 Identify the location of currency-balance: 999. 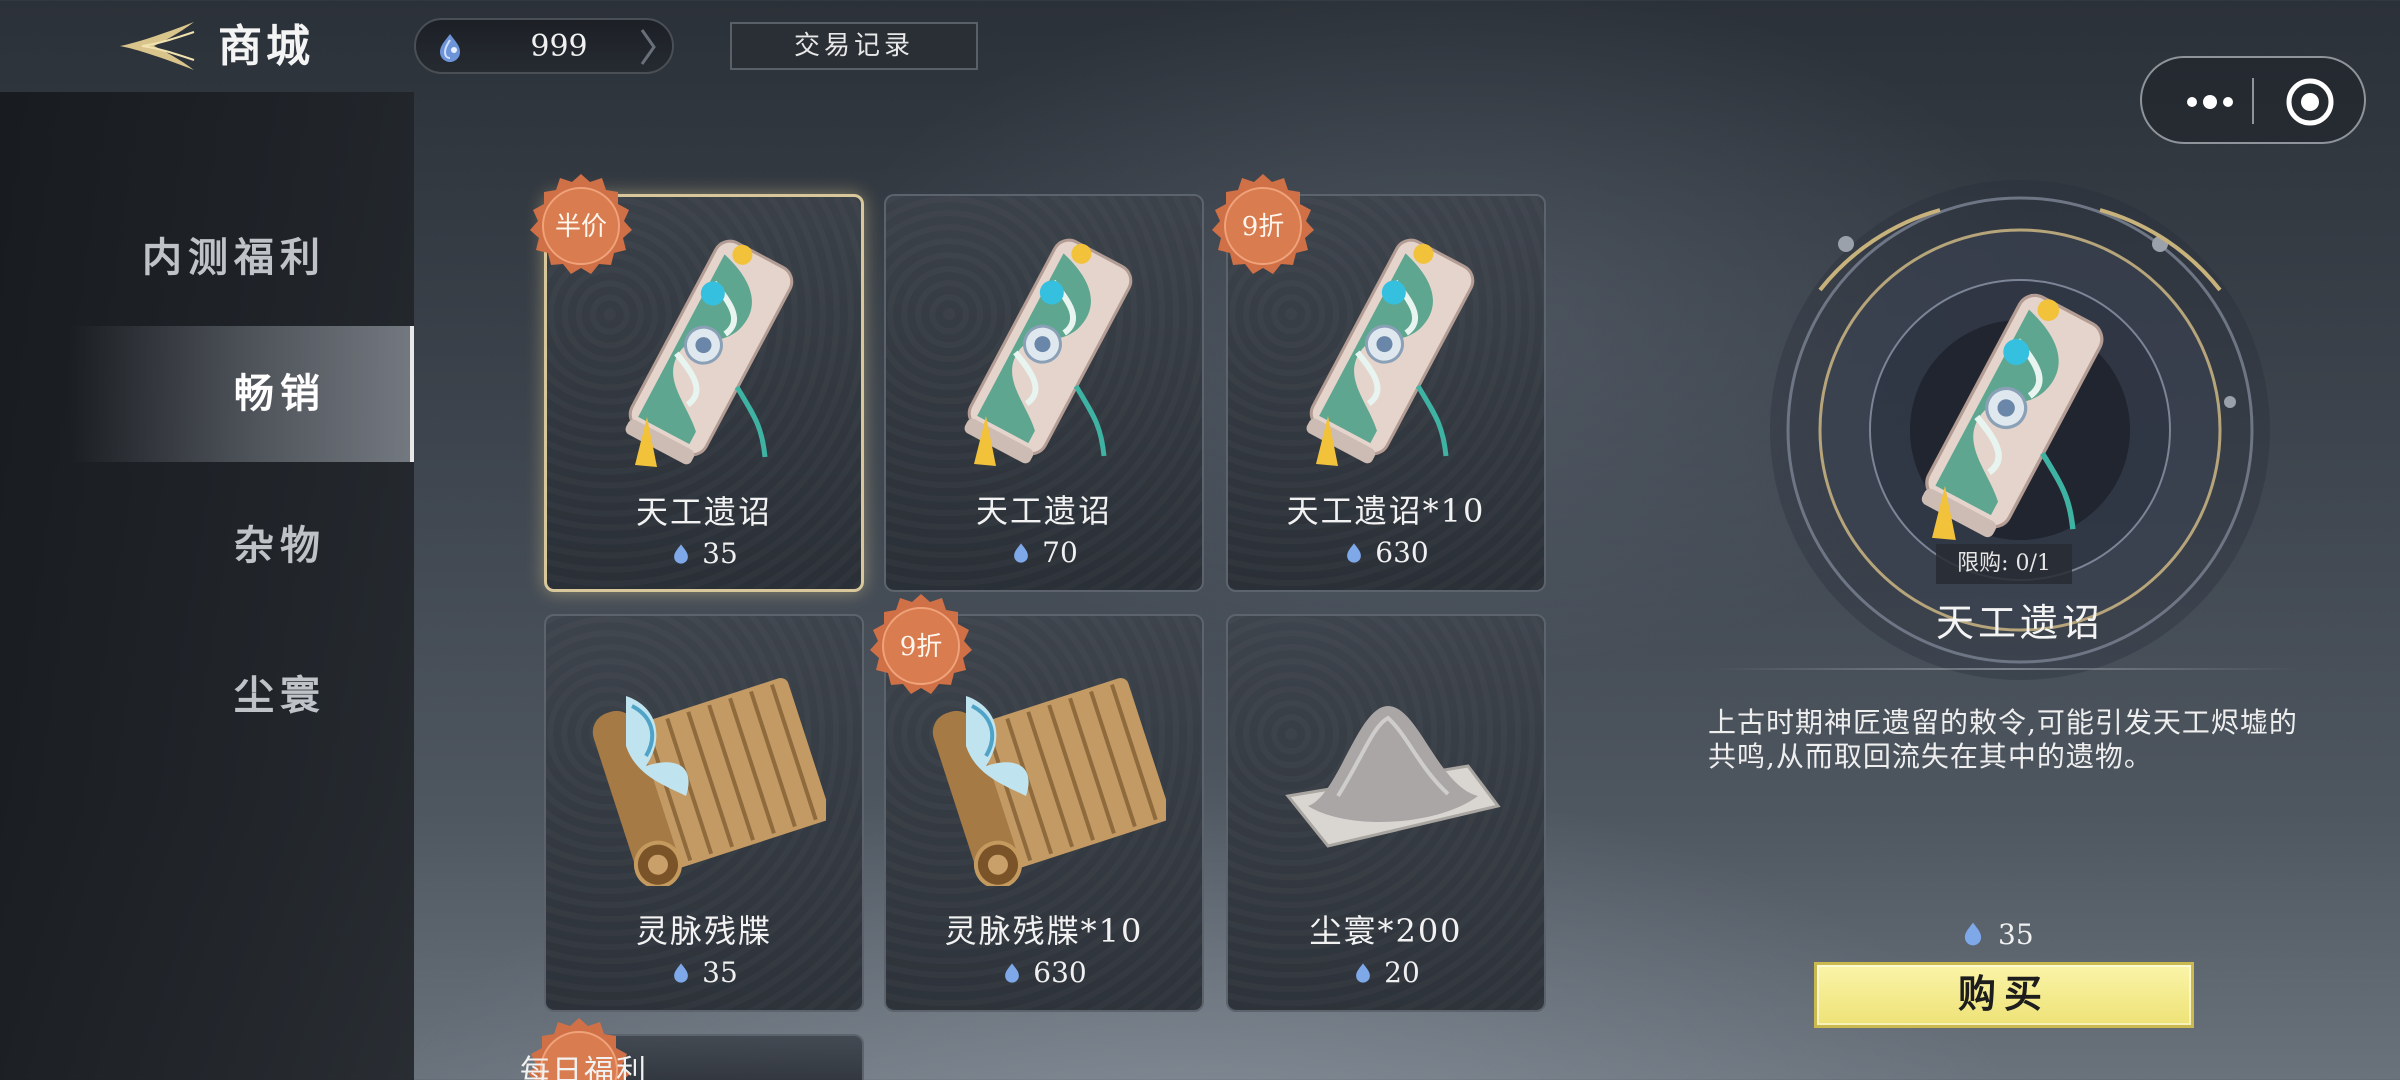
(544, 46).